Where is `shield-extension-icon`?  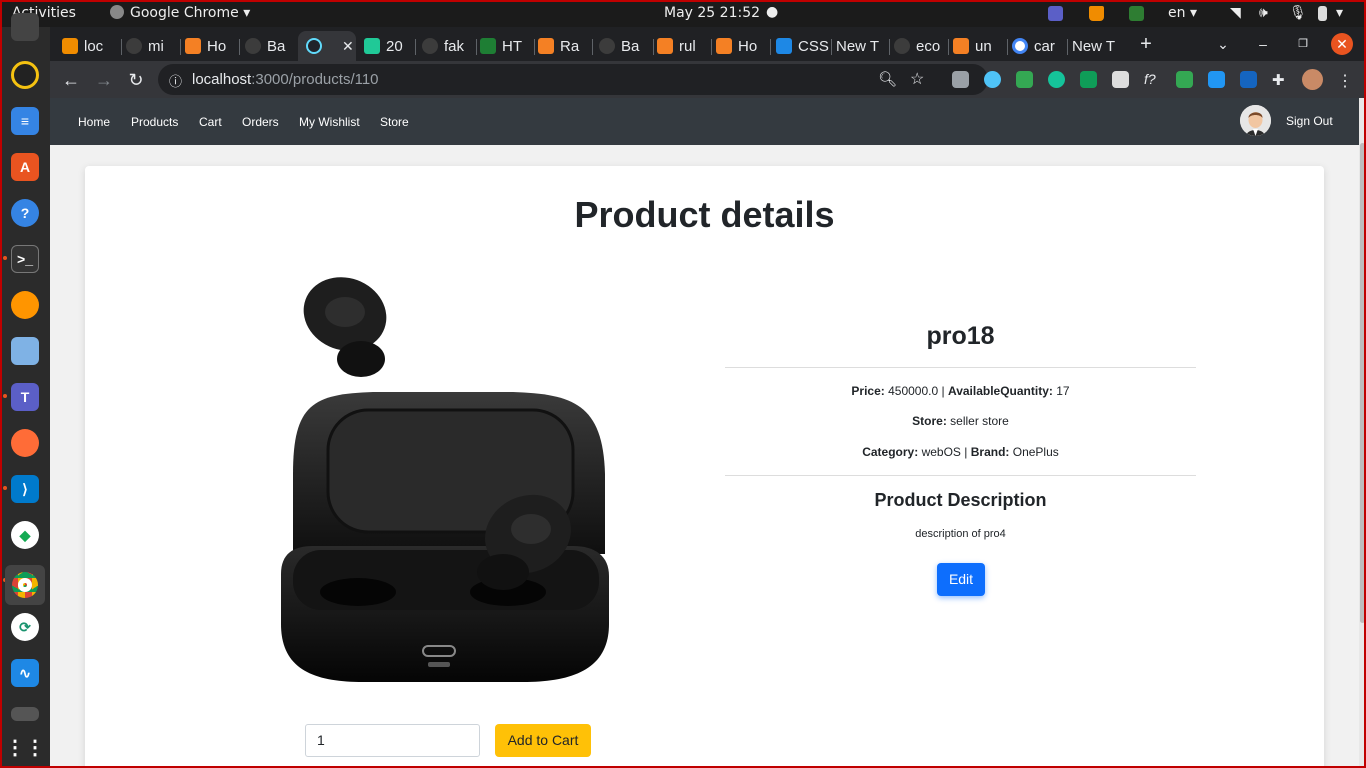
shield-extension-icon is located at coordinates (1184, 79).